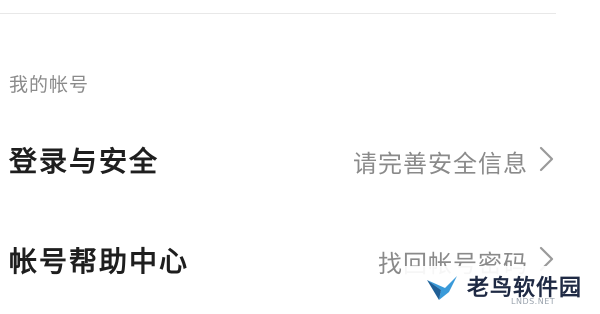  What do you see at coordinates (533, 301) in the screenshot?
I see `watermark-domain: LNDS.NET` at bounding box center [533, 301].